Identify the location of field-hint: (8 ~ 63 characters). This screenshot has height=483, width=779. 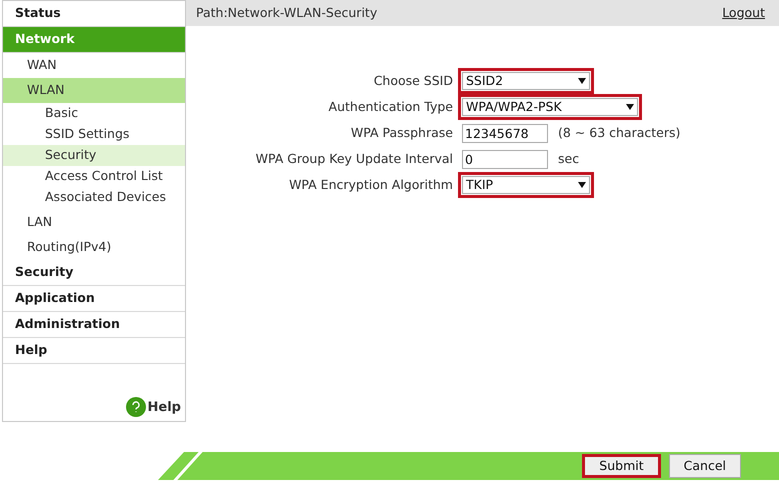
(619, 133).